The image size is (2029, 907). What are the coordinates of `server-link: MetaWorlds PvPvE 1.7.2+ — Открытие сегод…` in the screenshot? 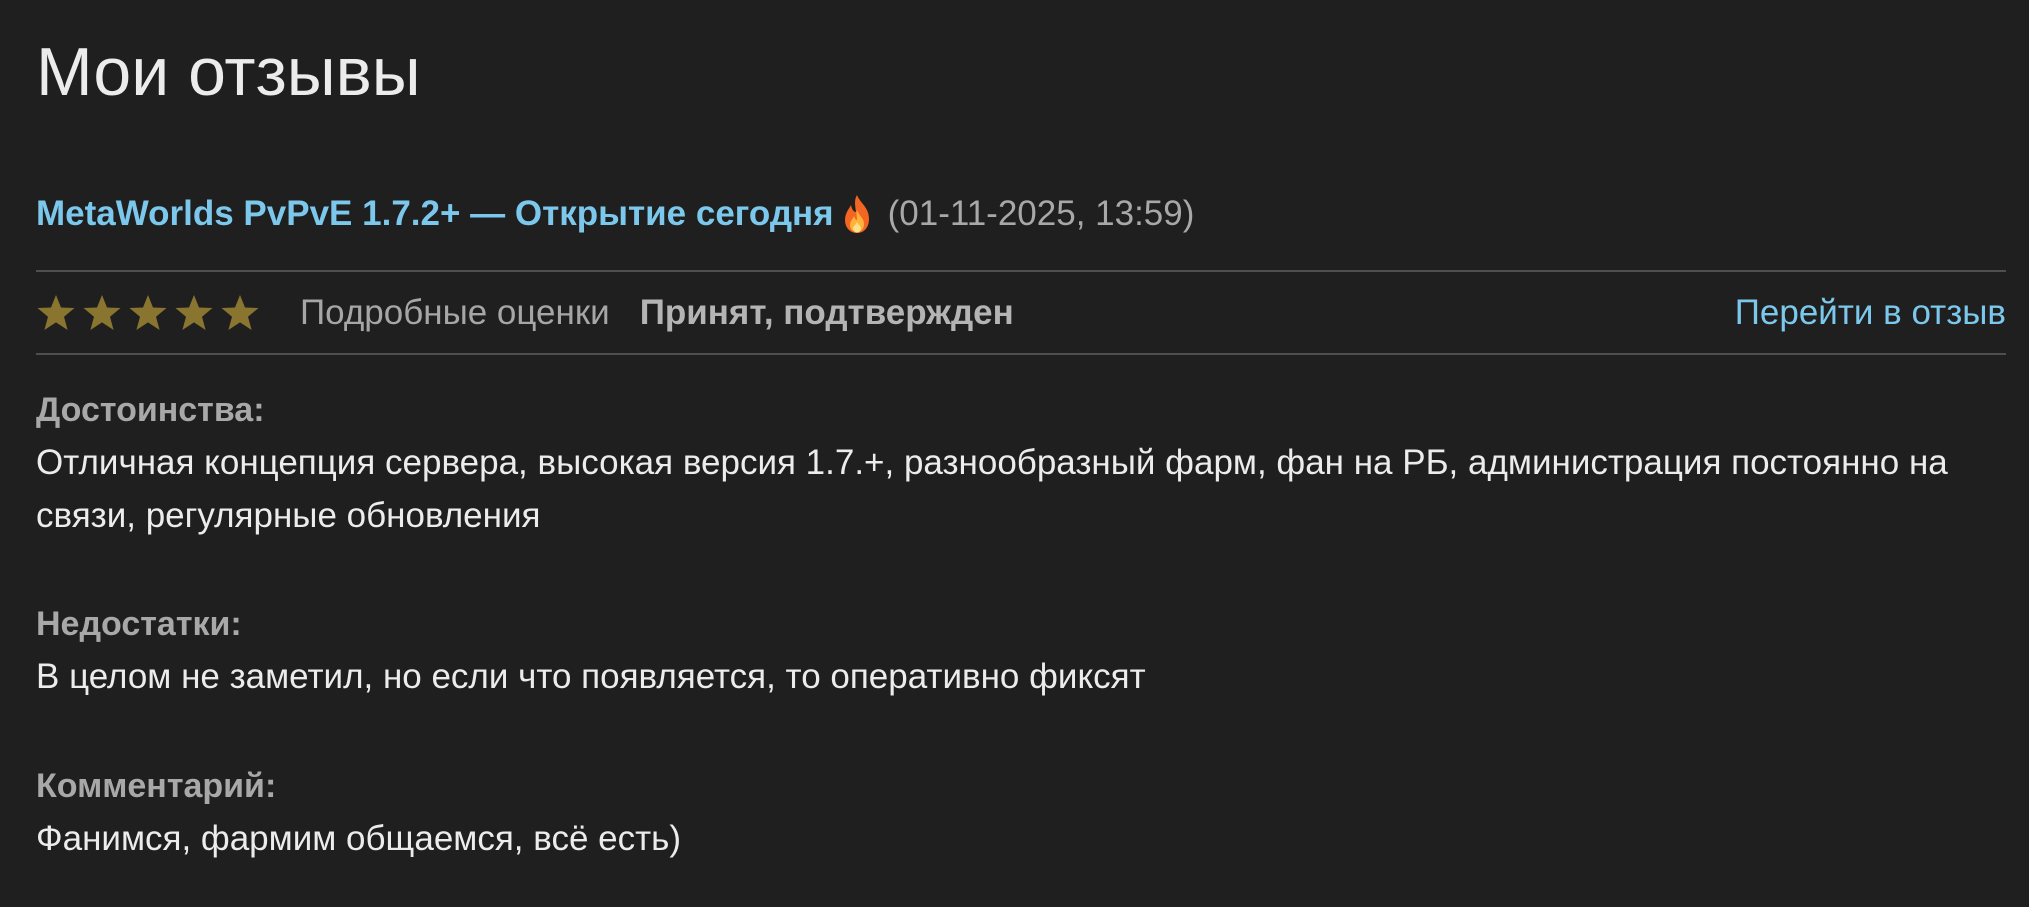 It's located at (456, 214).